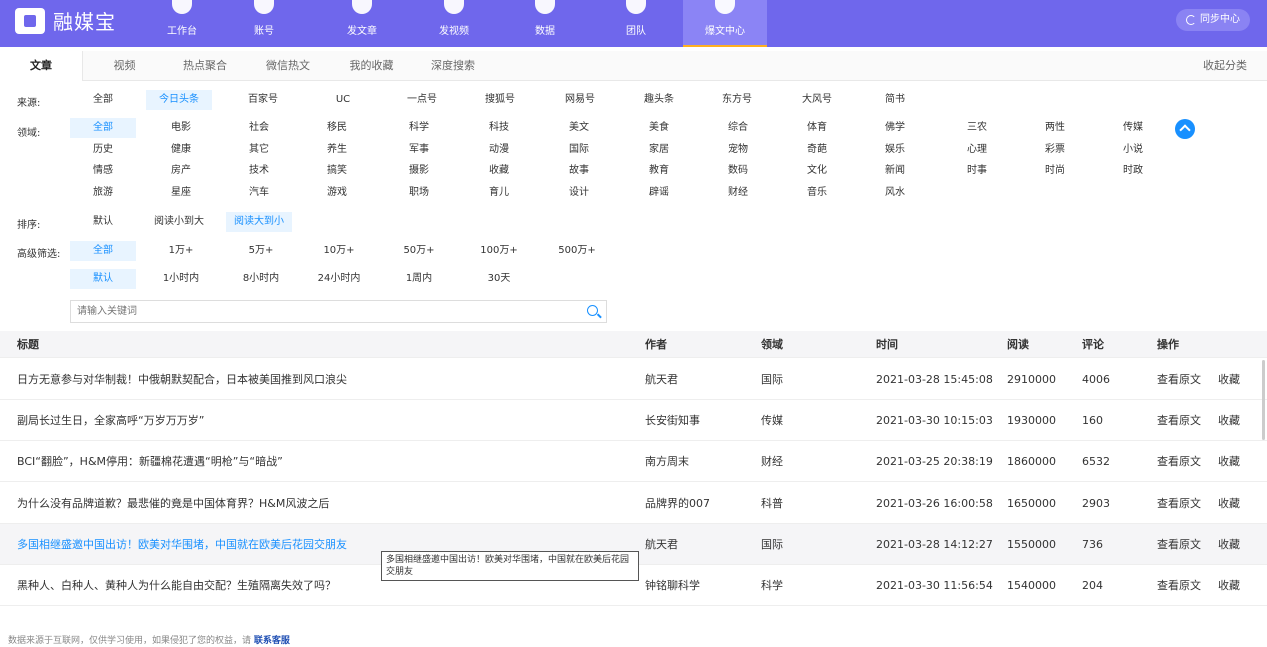 This screenshot has width=1267, height=647. Describe the element at coordinates (182, 544) in the screenshot. I see `article-title-link: 多国相继盛邀中国出访！欧美对华围堵，中国就在欧美后花园交朋友` at that location.